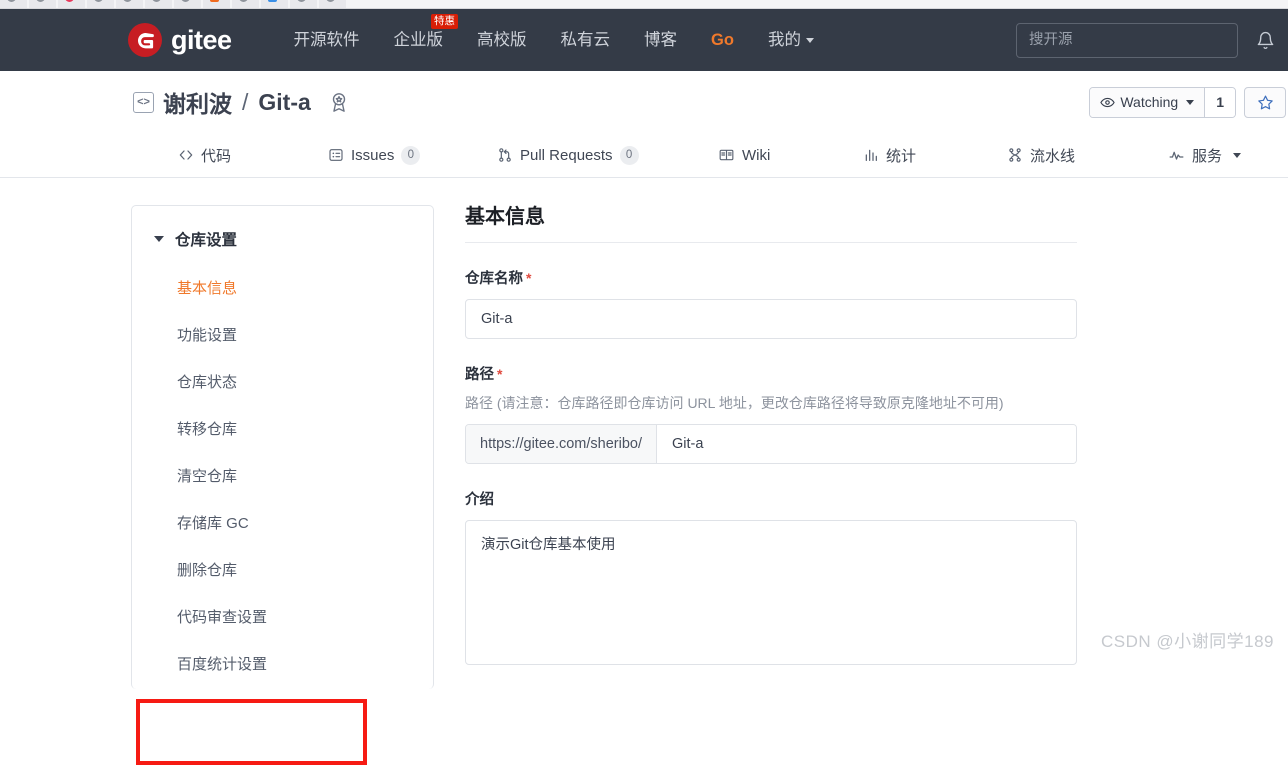 The image size is (1288, 765). Describe the element at coordinates (1041, 155) in the screenshot. I see `tab-流水线: 流水线` at that location.